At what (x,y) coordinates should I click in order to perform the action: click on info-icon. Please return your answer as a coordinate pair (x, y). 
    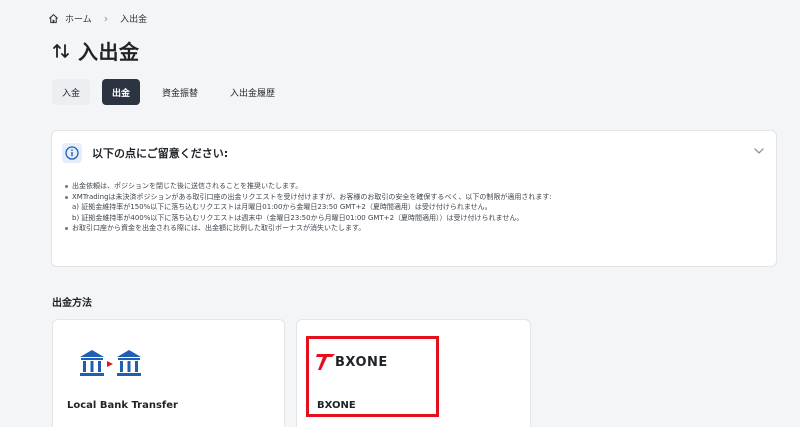
    Looking at the image, I should click on (72, 153).